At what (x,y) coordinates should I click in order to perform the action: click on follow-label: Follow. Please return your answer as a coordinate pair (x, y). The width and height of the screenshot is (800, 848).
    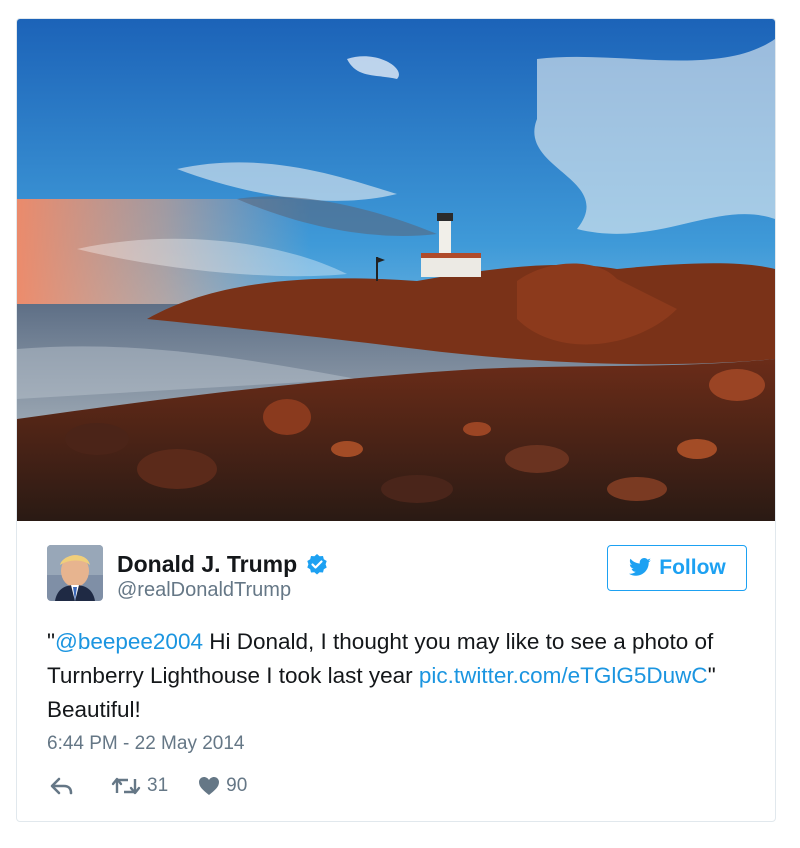
    Looking at the image, I should click on (692, 567).